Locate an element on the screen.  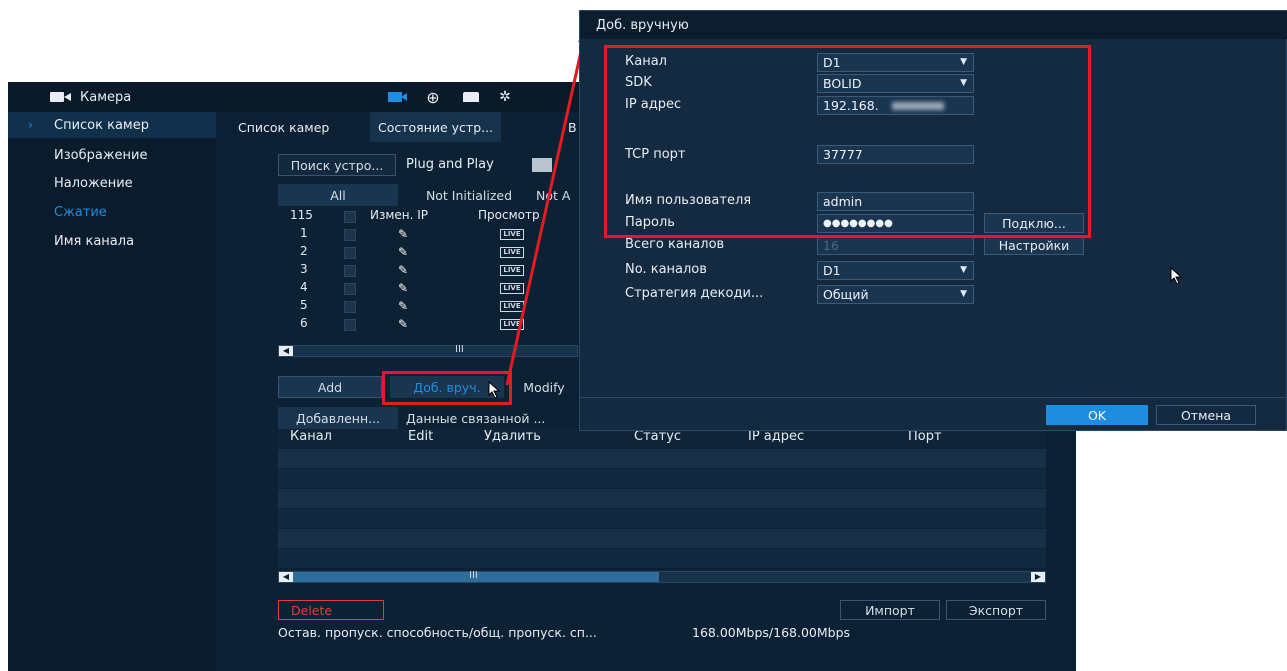
channel-number-label: No. каналов is located at coordinates (666, 269).